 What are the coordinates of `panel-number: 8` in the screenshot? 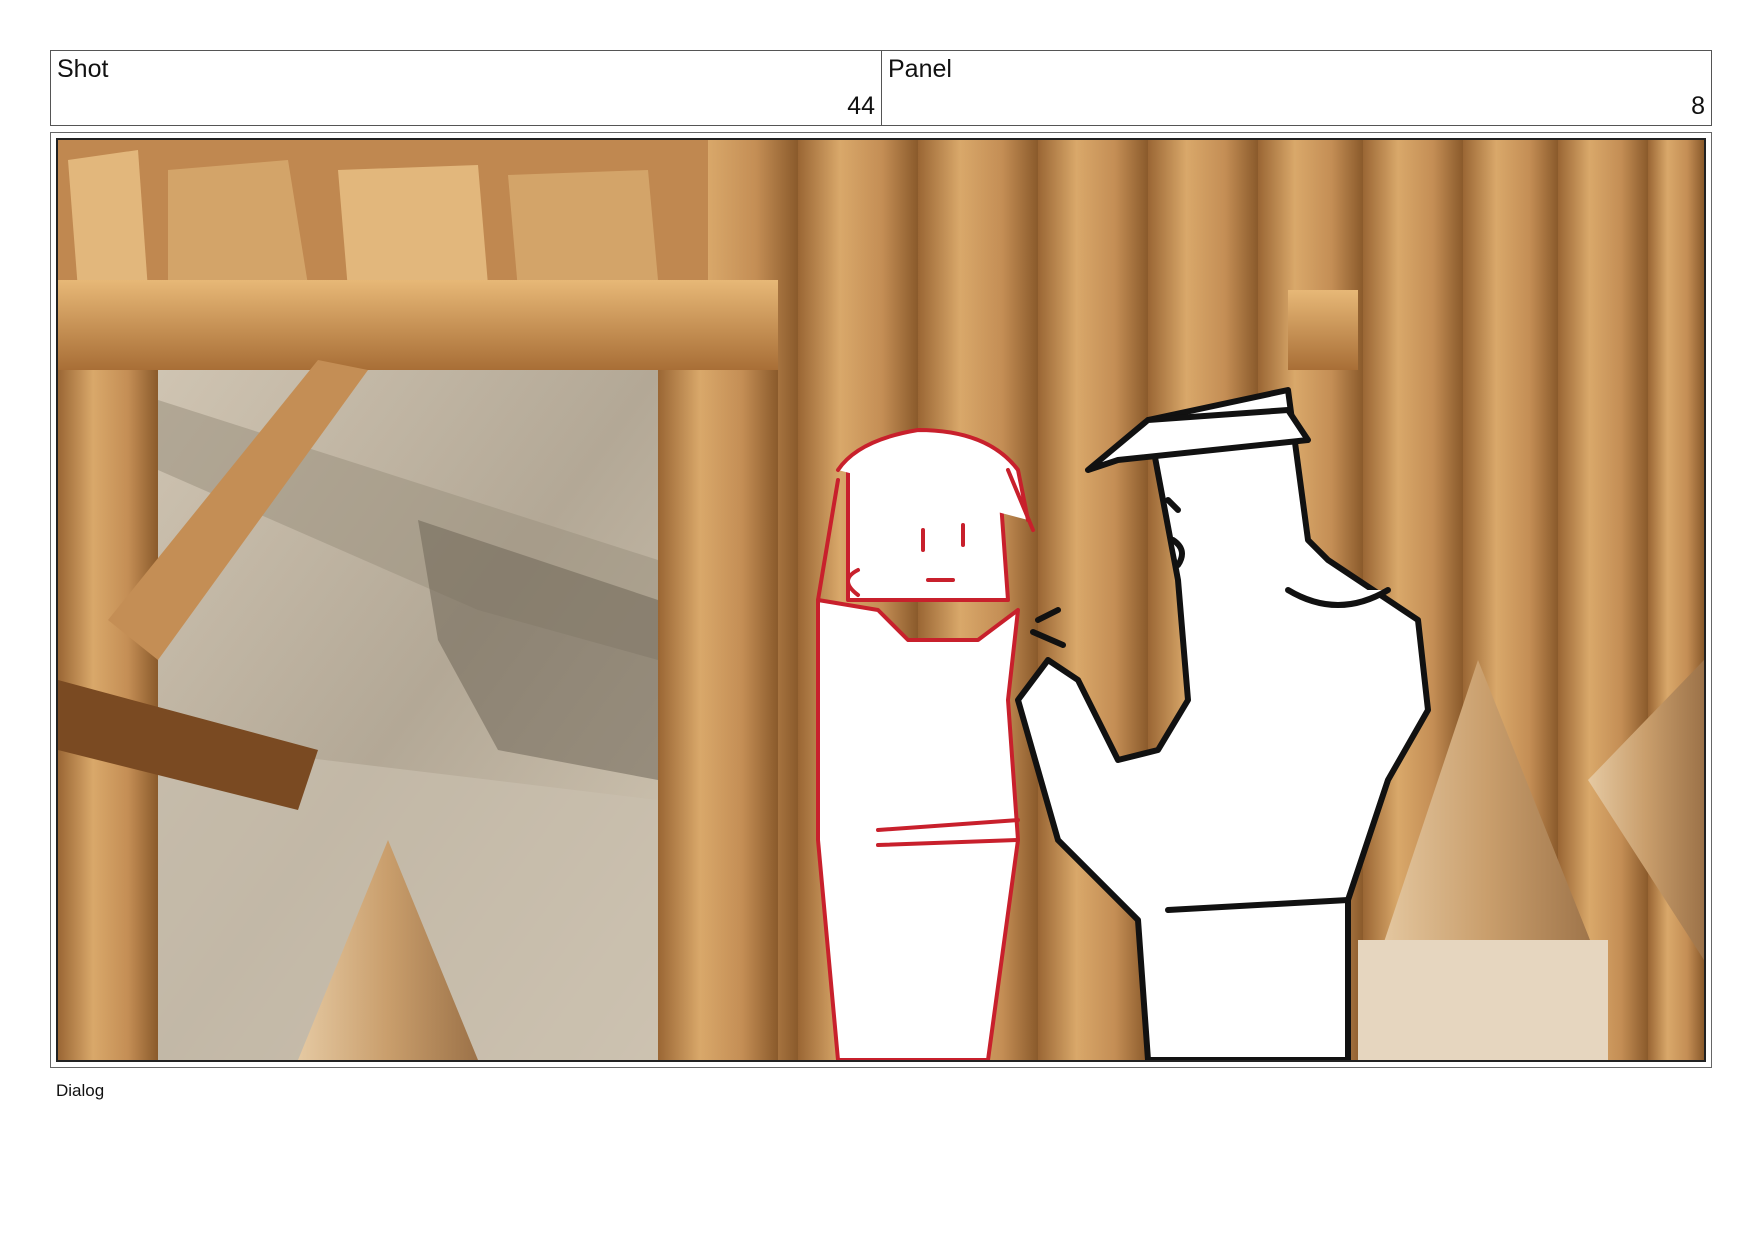 It's located at (1698, 106).